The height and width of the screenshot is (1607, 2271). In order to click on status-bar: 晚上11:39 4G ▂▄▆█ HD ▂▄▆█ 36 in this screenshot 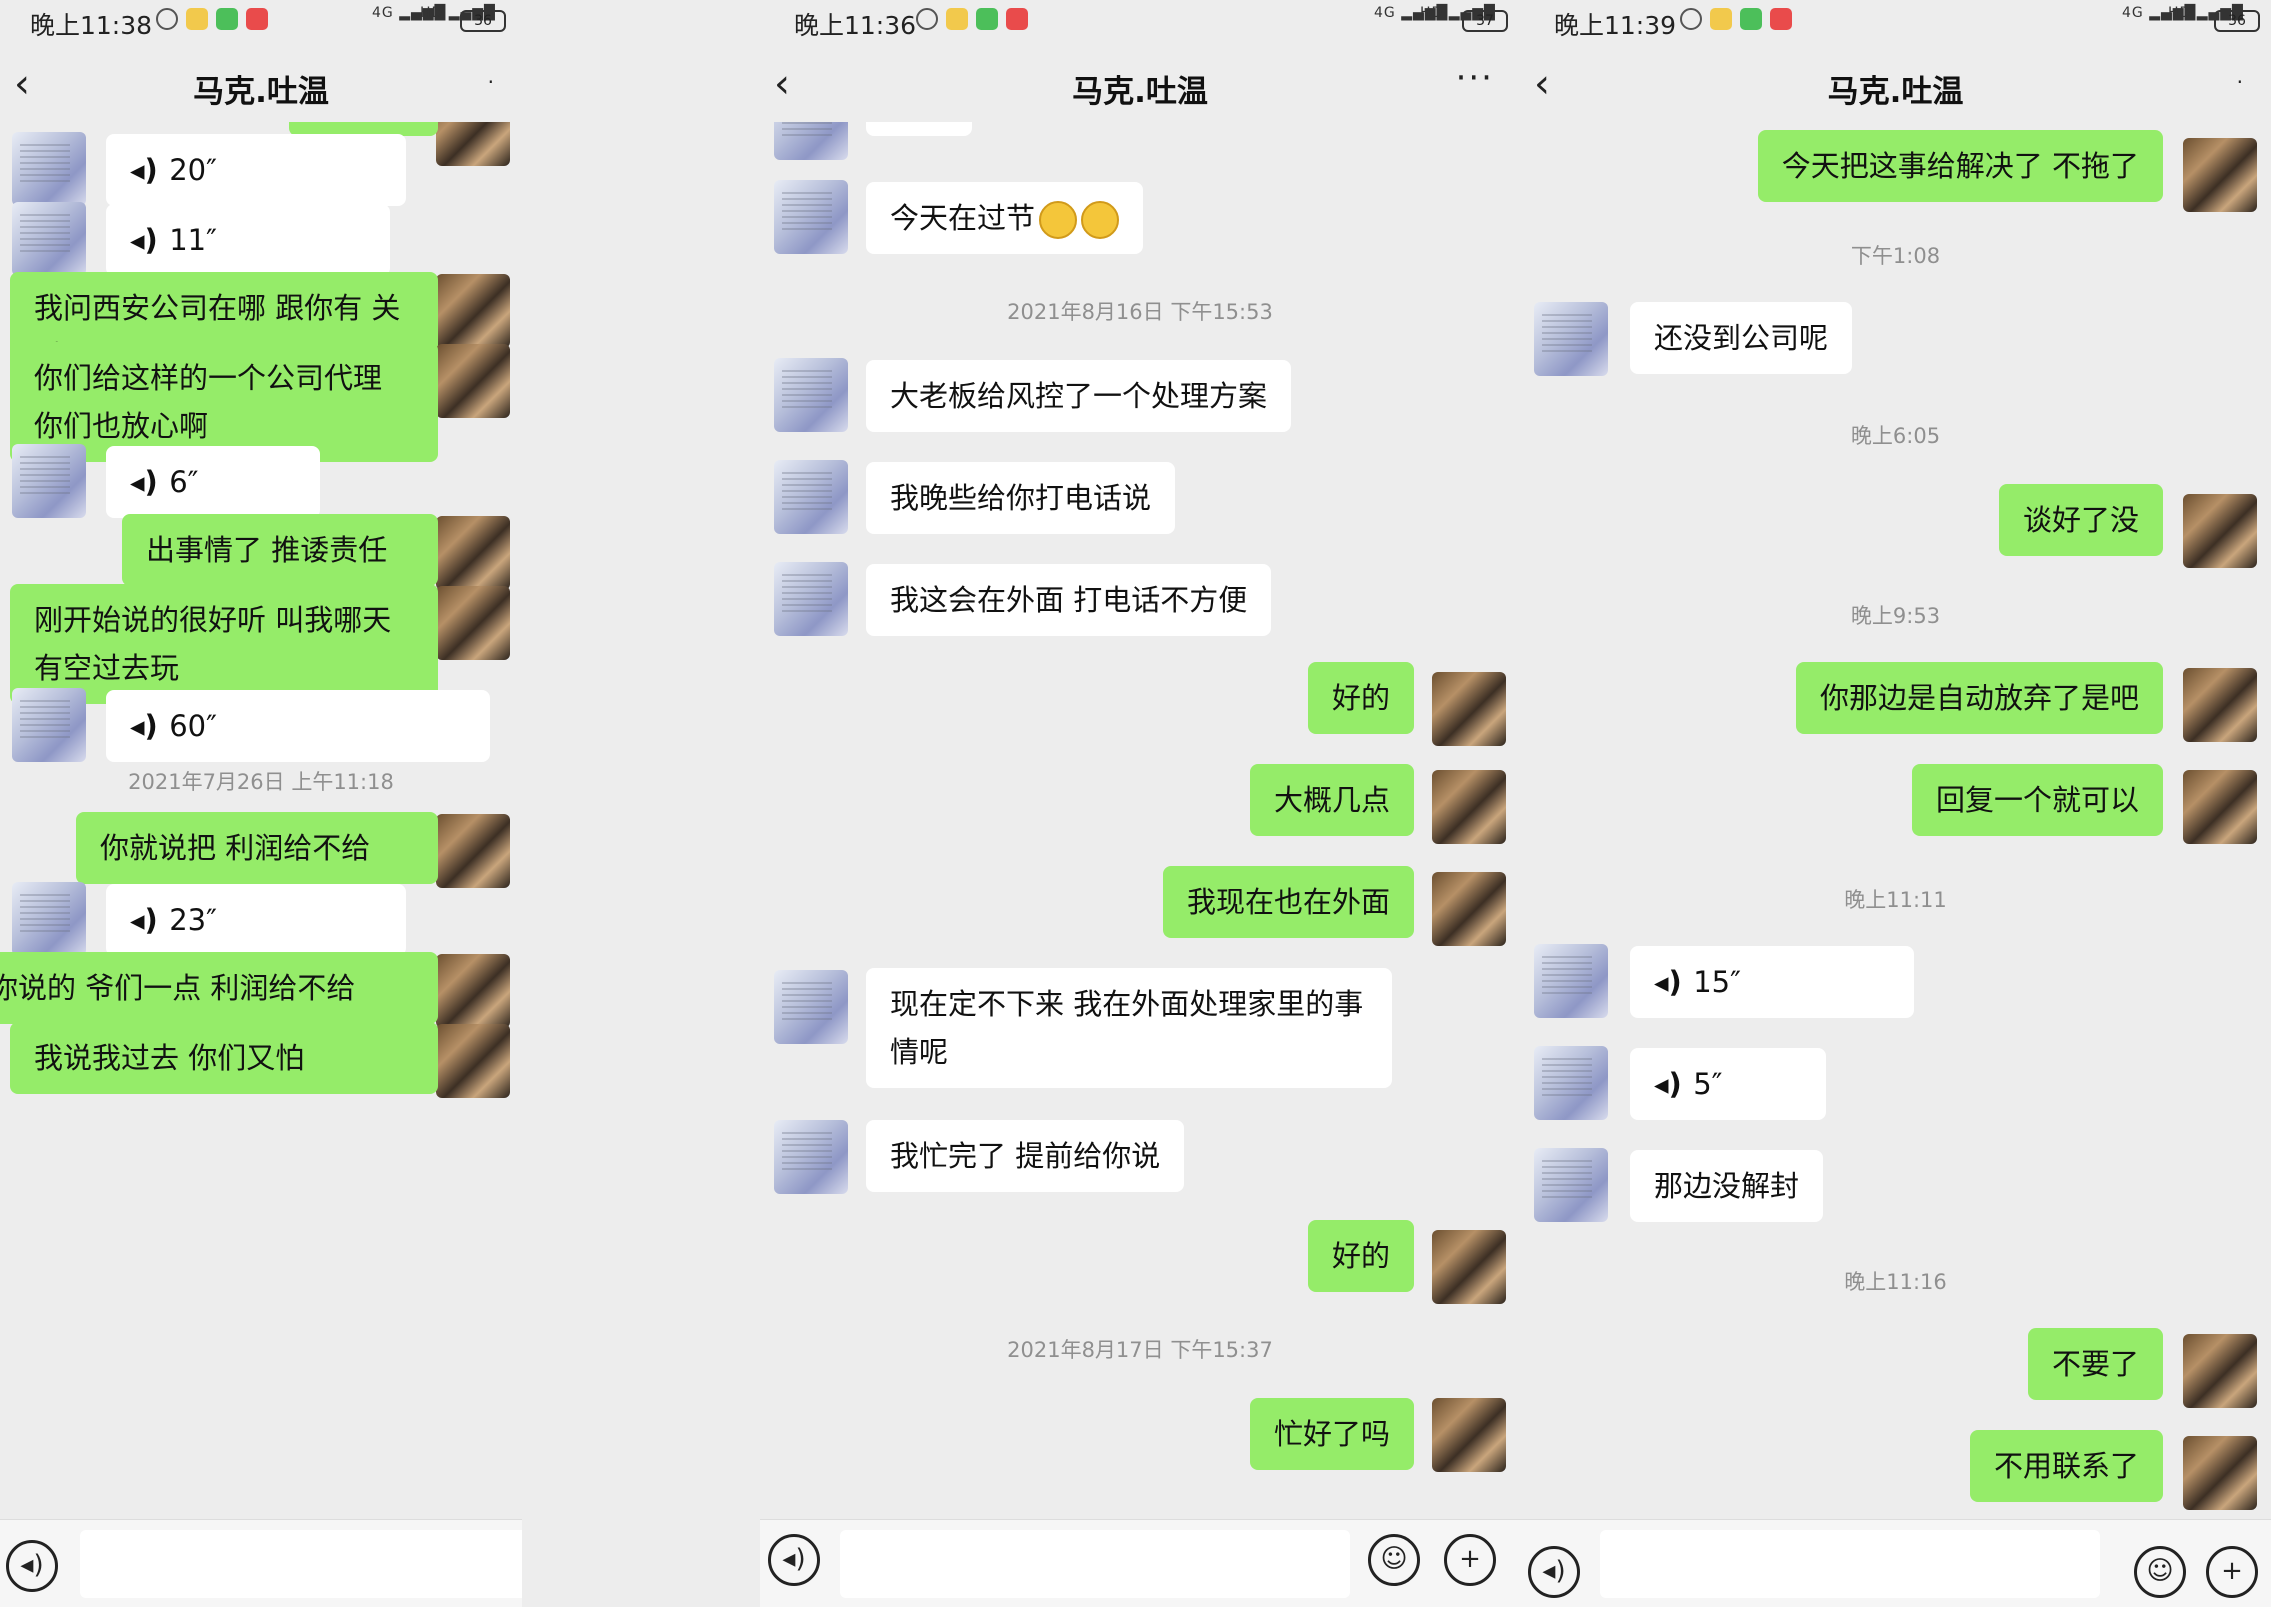, I will do `click(1895, 22)`.